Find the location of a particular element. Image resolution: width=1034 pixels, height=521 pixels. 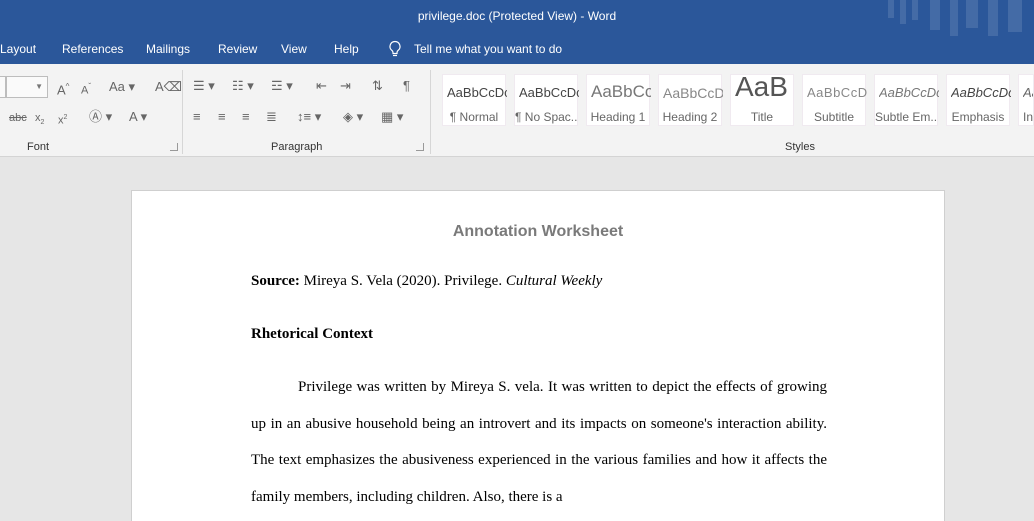

chevron-down-icon: ▼ is located at coordinates (39, 86).